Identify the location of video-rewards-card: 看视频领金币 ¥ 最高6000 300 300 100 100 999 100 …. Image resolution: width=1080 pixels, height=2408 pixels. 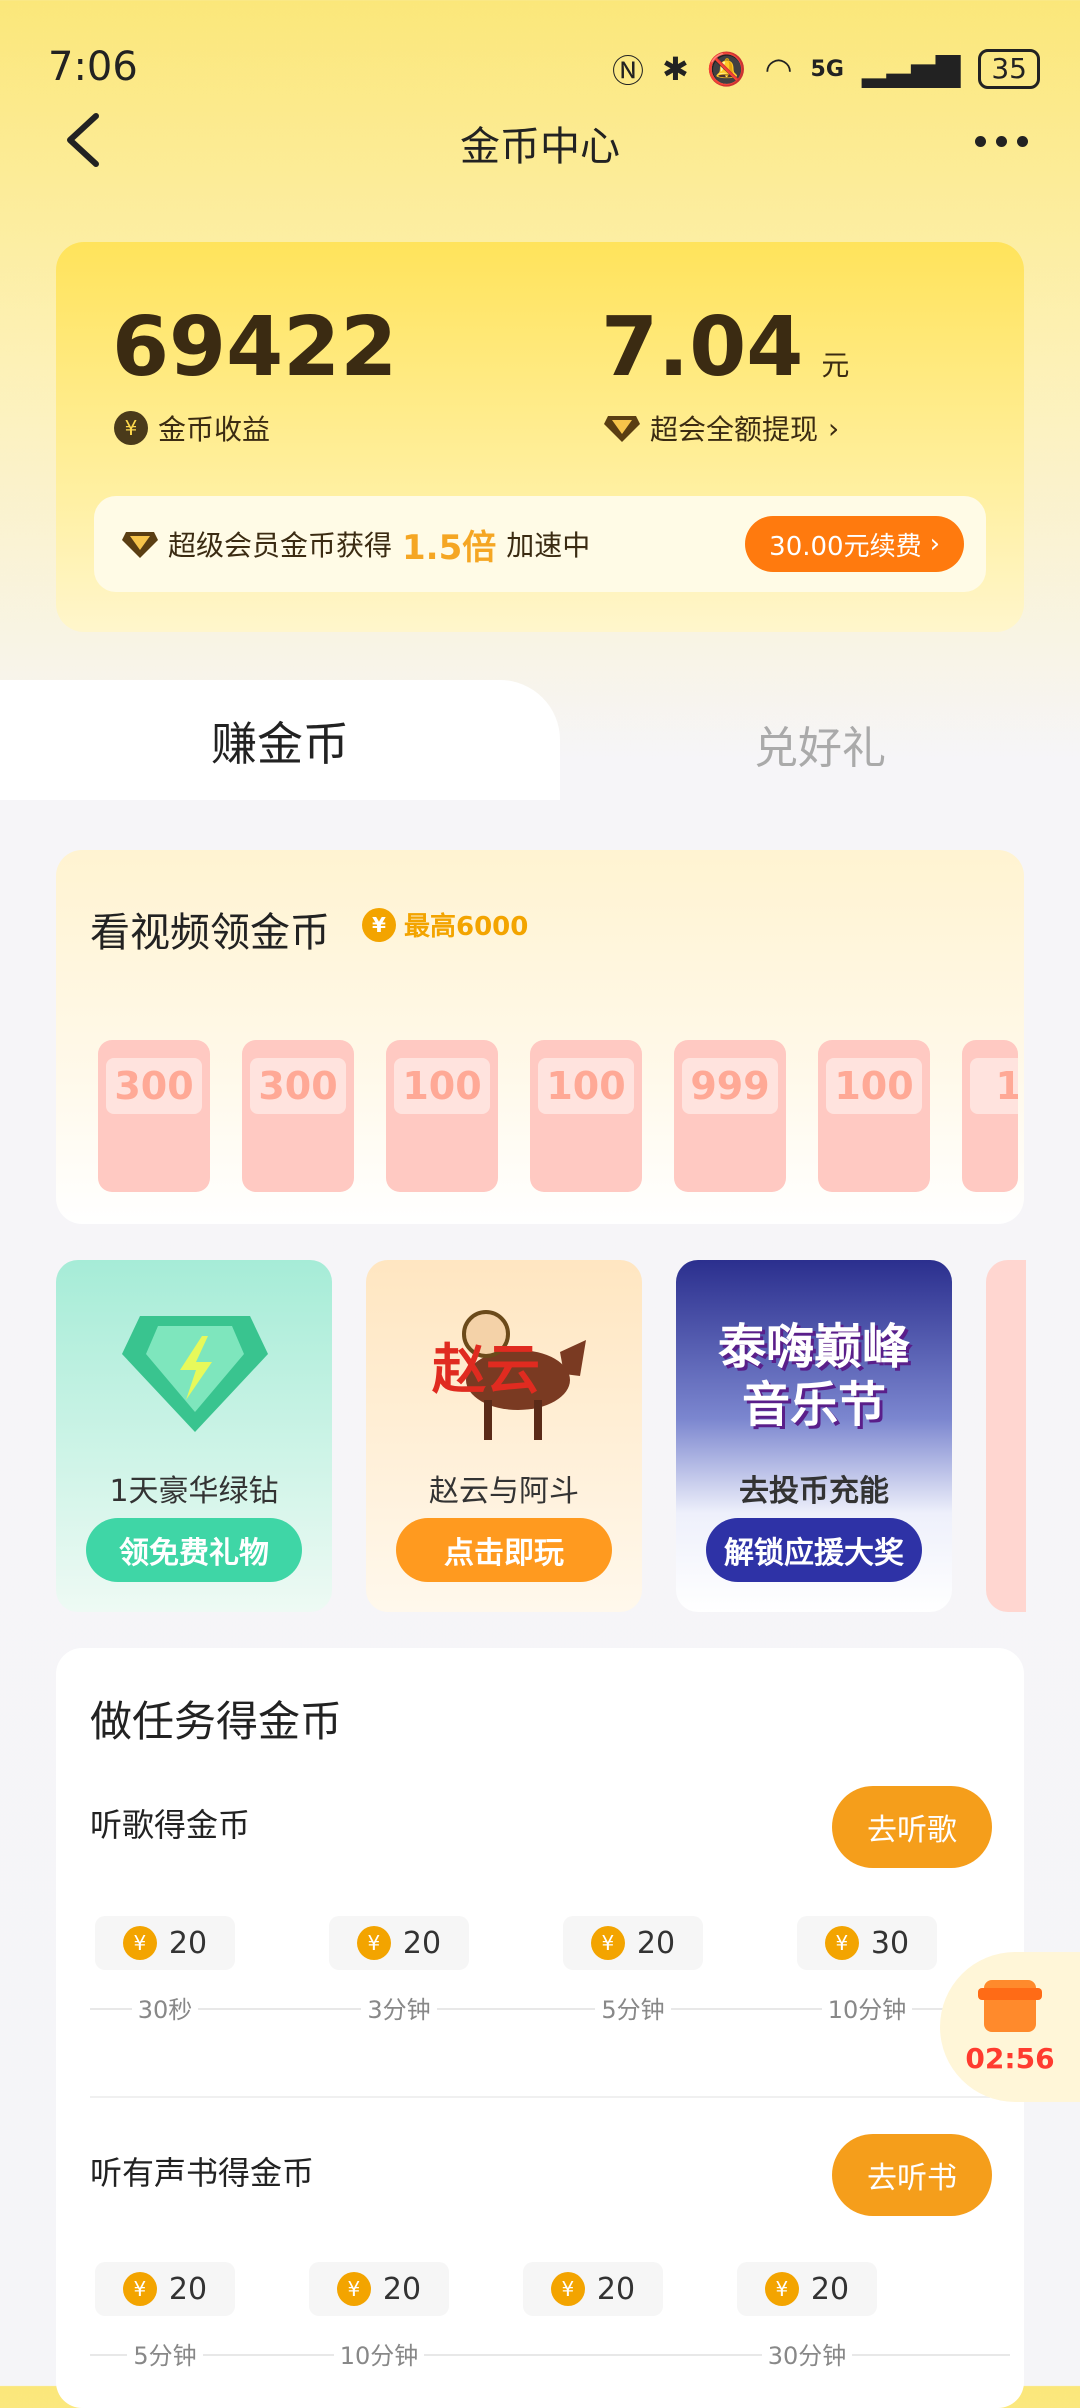
(540, 1037).